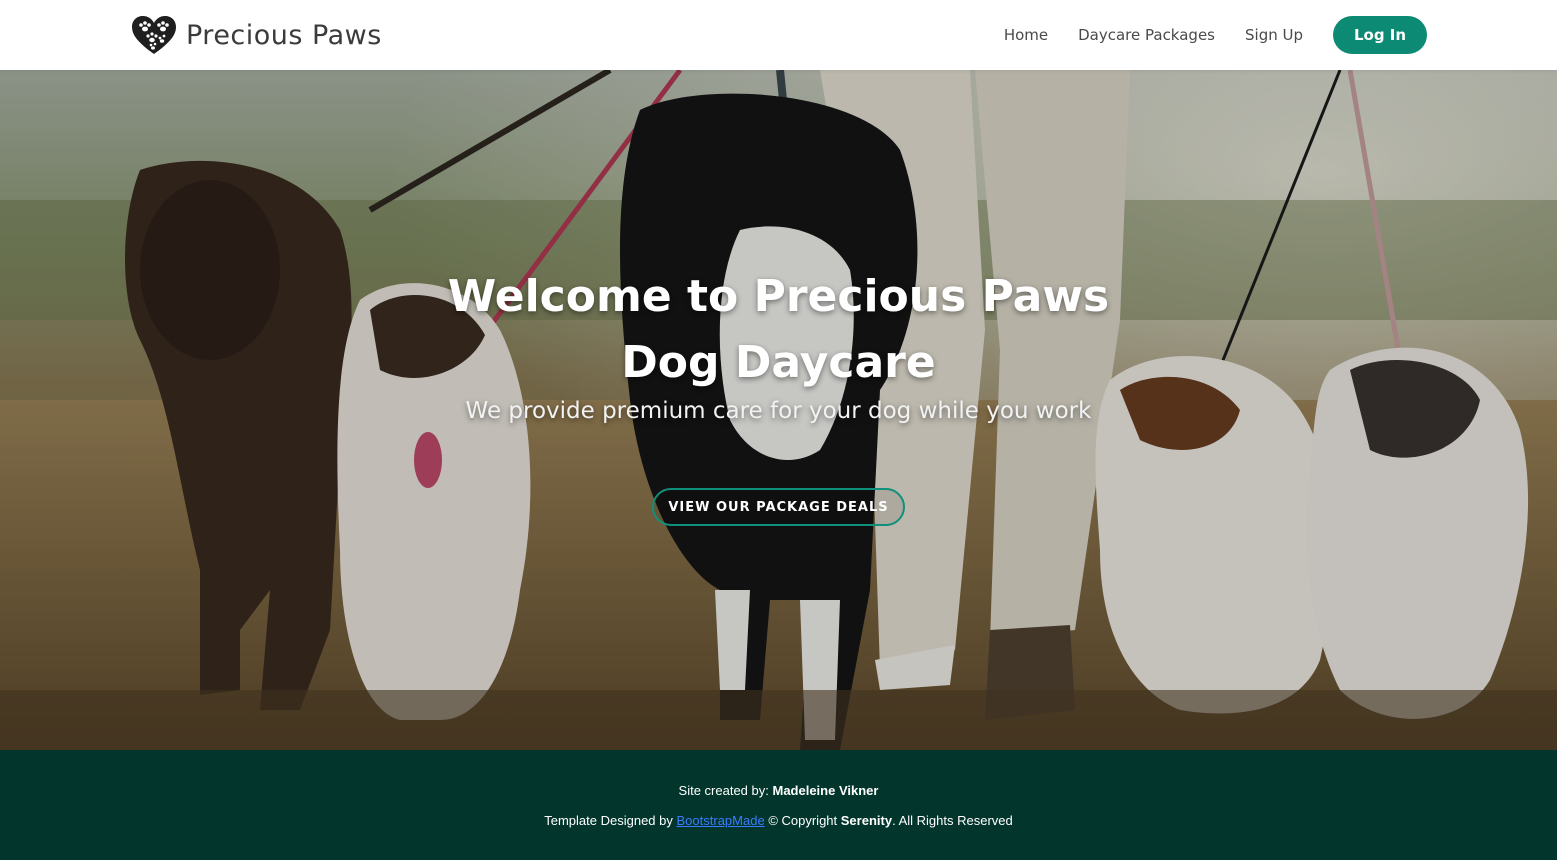  I want to click on footer-credit-name: Madeleine Vikner, so click(825, 790).